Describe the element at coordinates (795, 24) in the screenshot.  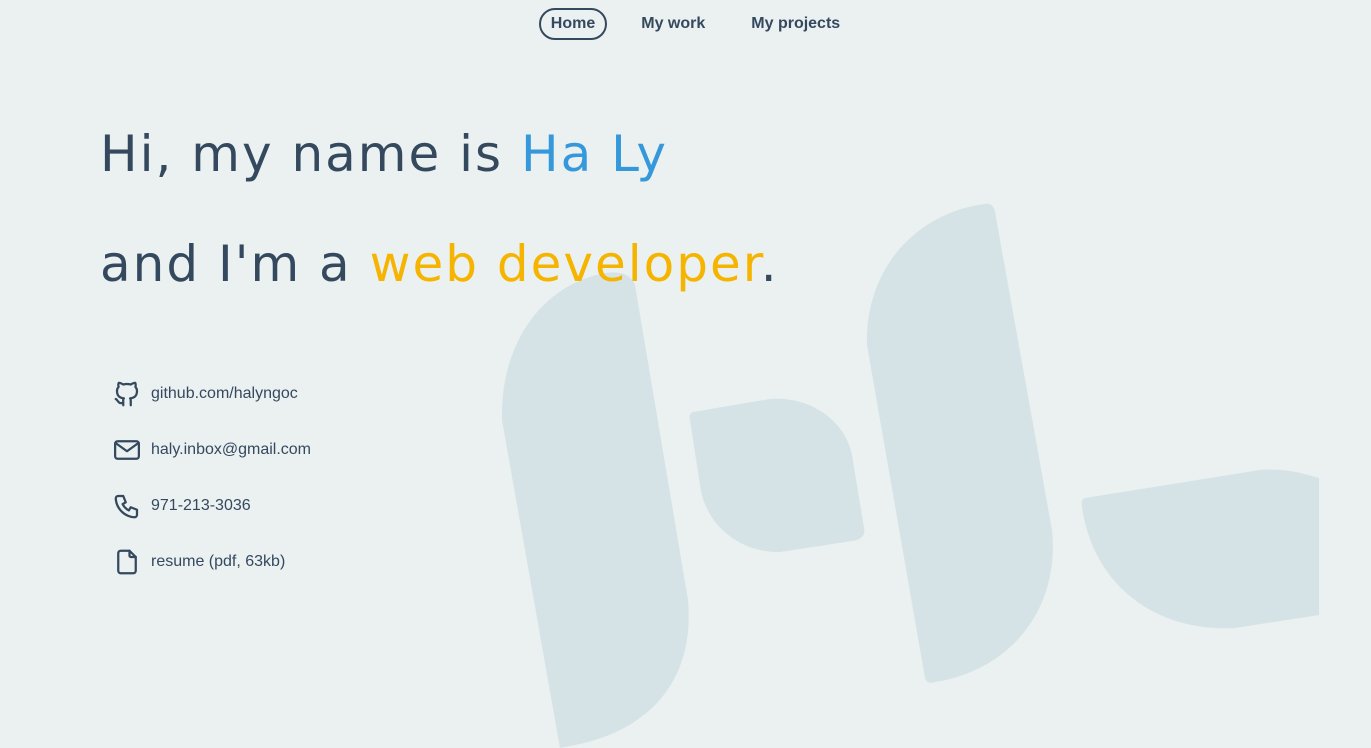
I see `nav-my-projects: My projects` at that location.